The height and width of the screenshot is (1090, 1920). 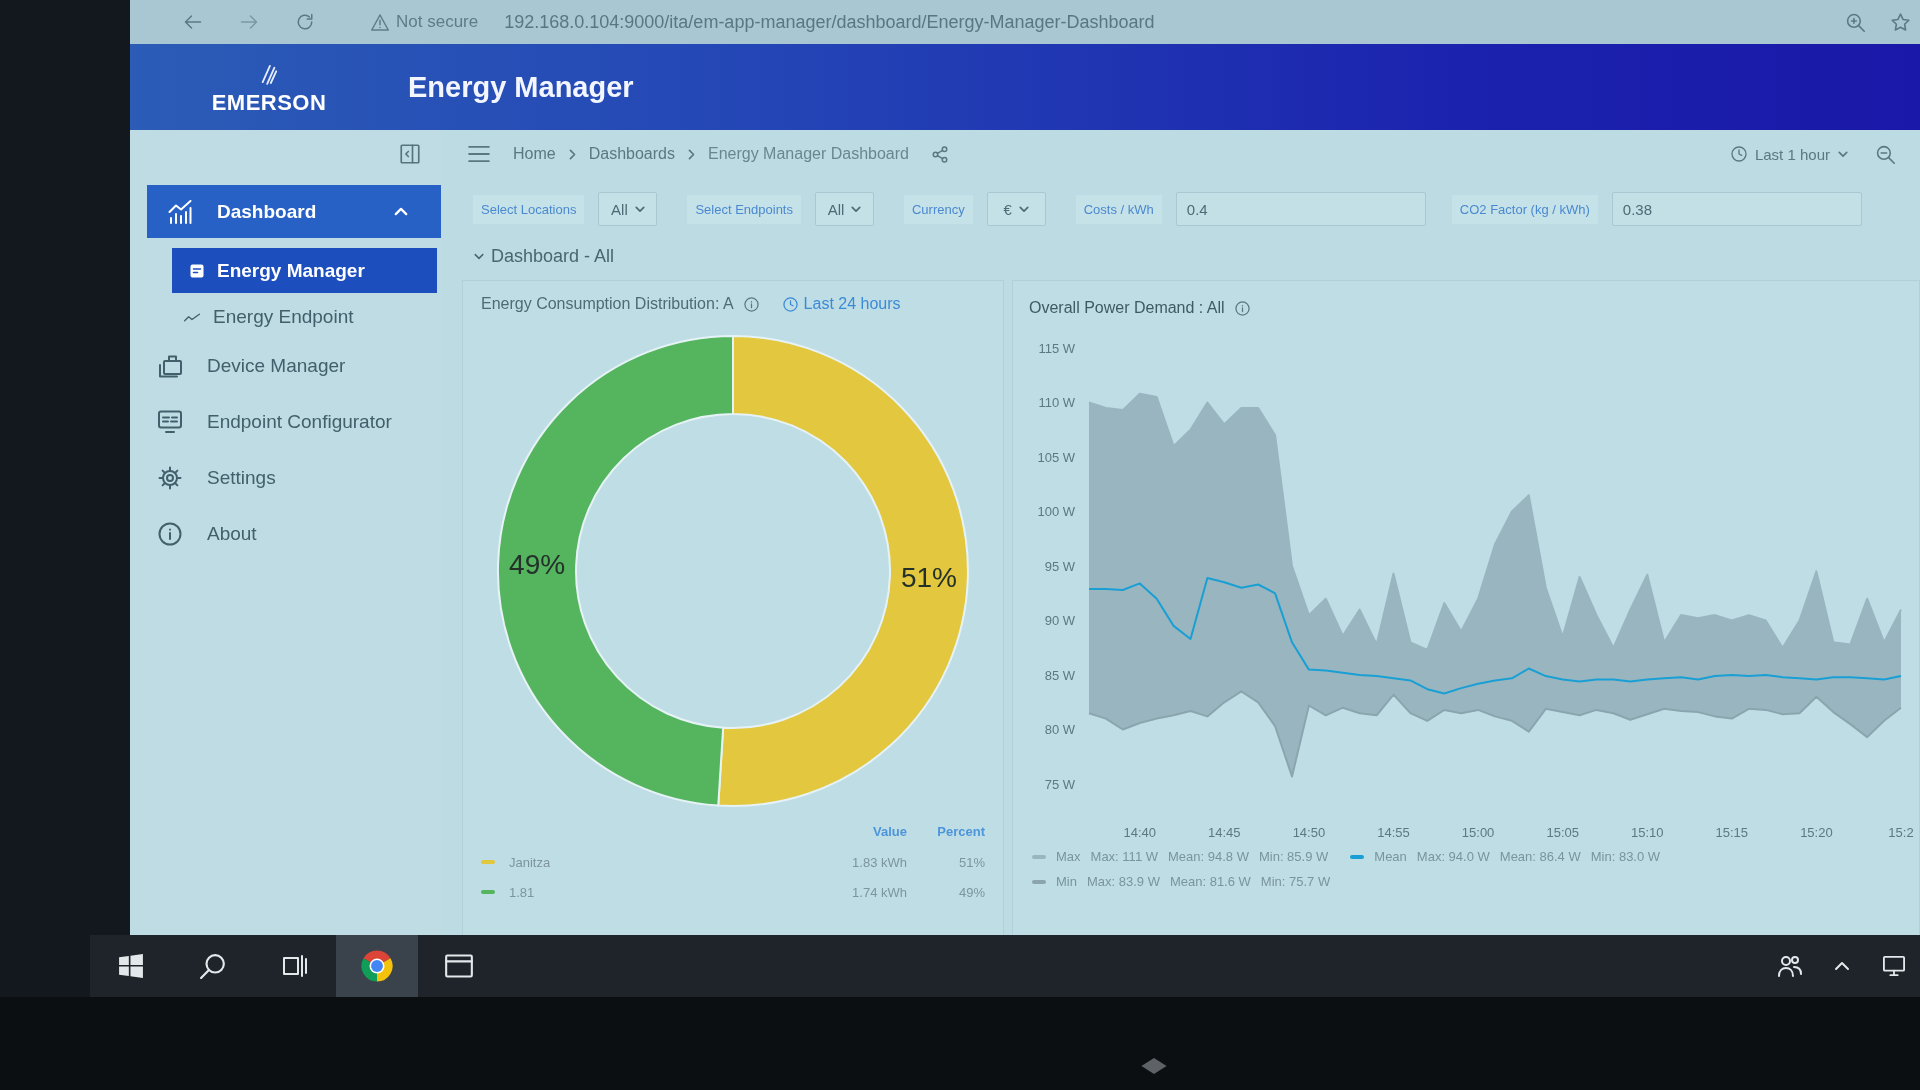 I want to click on filter-label: Select Locations, so click(x=529, y=209).